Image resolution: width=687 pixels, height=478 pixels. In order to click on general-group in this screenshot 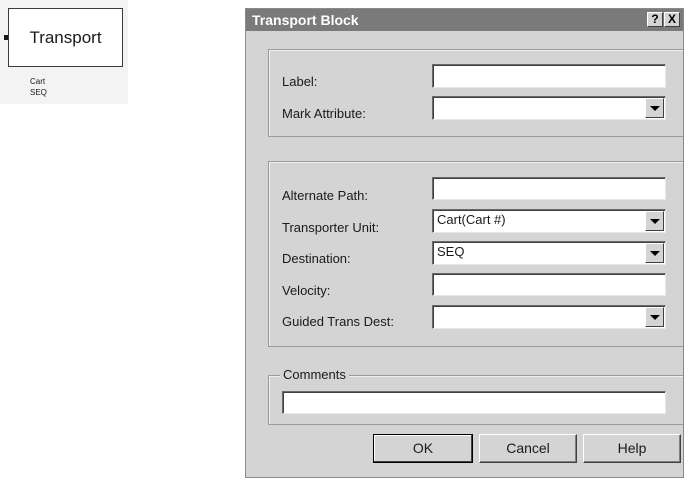, I will do `click(475, 93)`.